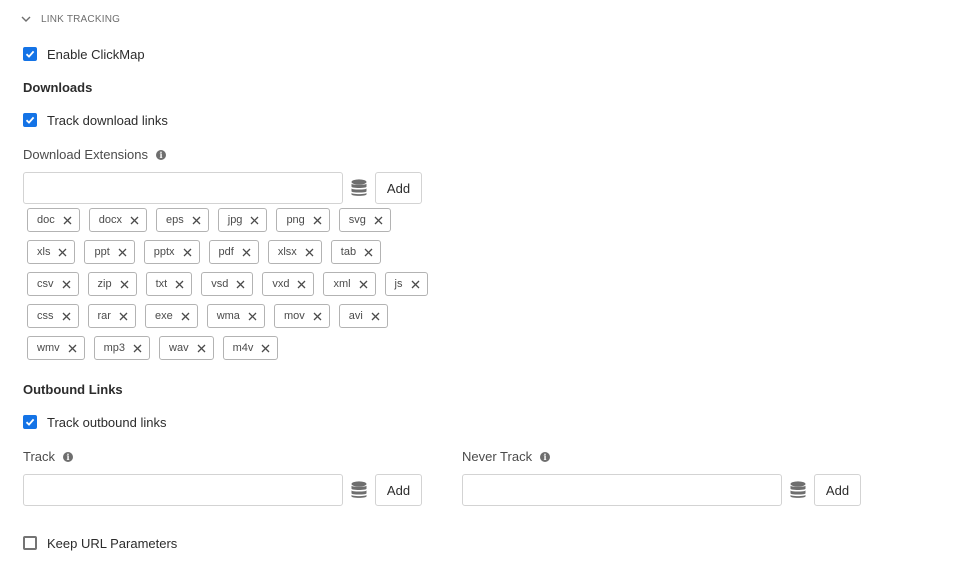 The image size is (957, 565). I want to click on extension-tag-label: mp3, so click(114, 348).